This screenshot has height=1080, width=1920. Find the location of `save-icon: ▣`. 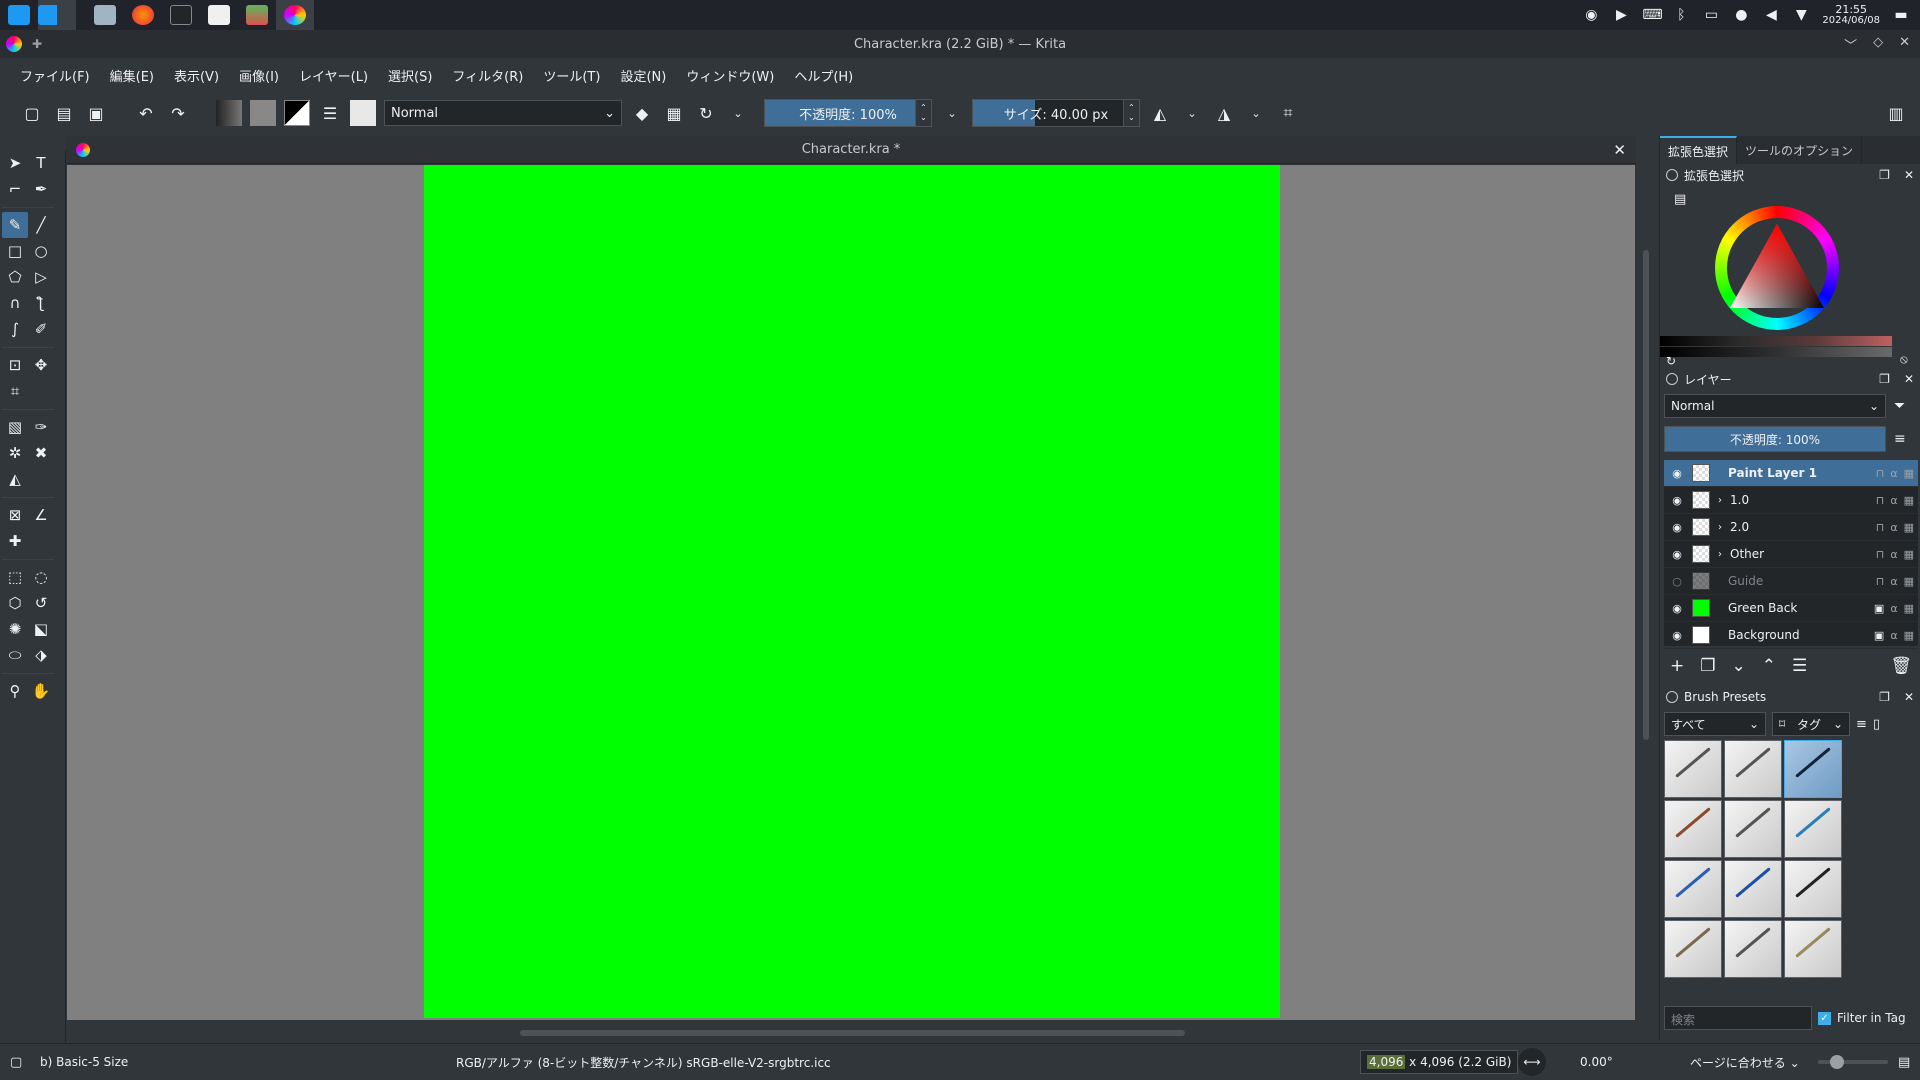

save-icon: ▣ is located at coordinates (96, 113).